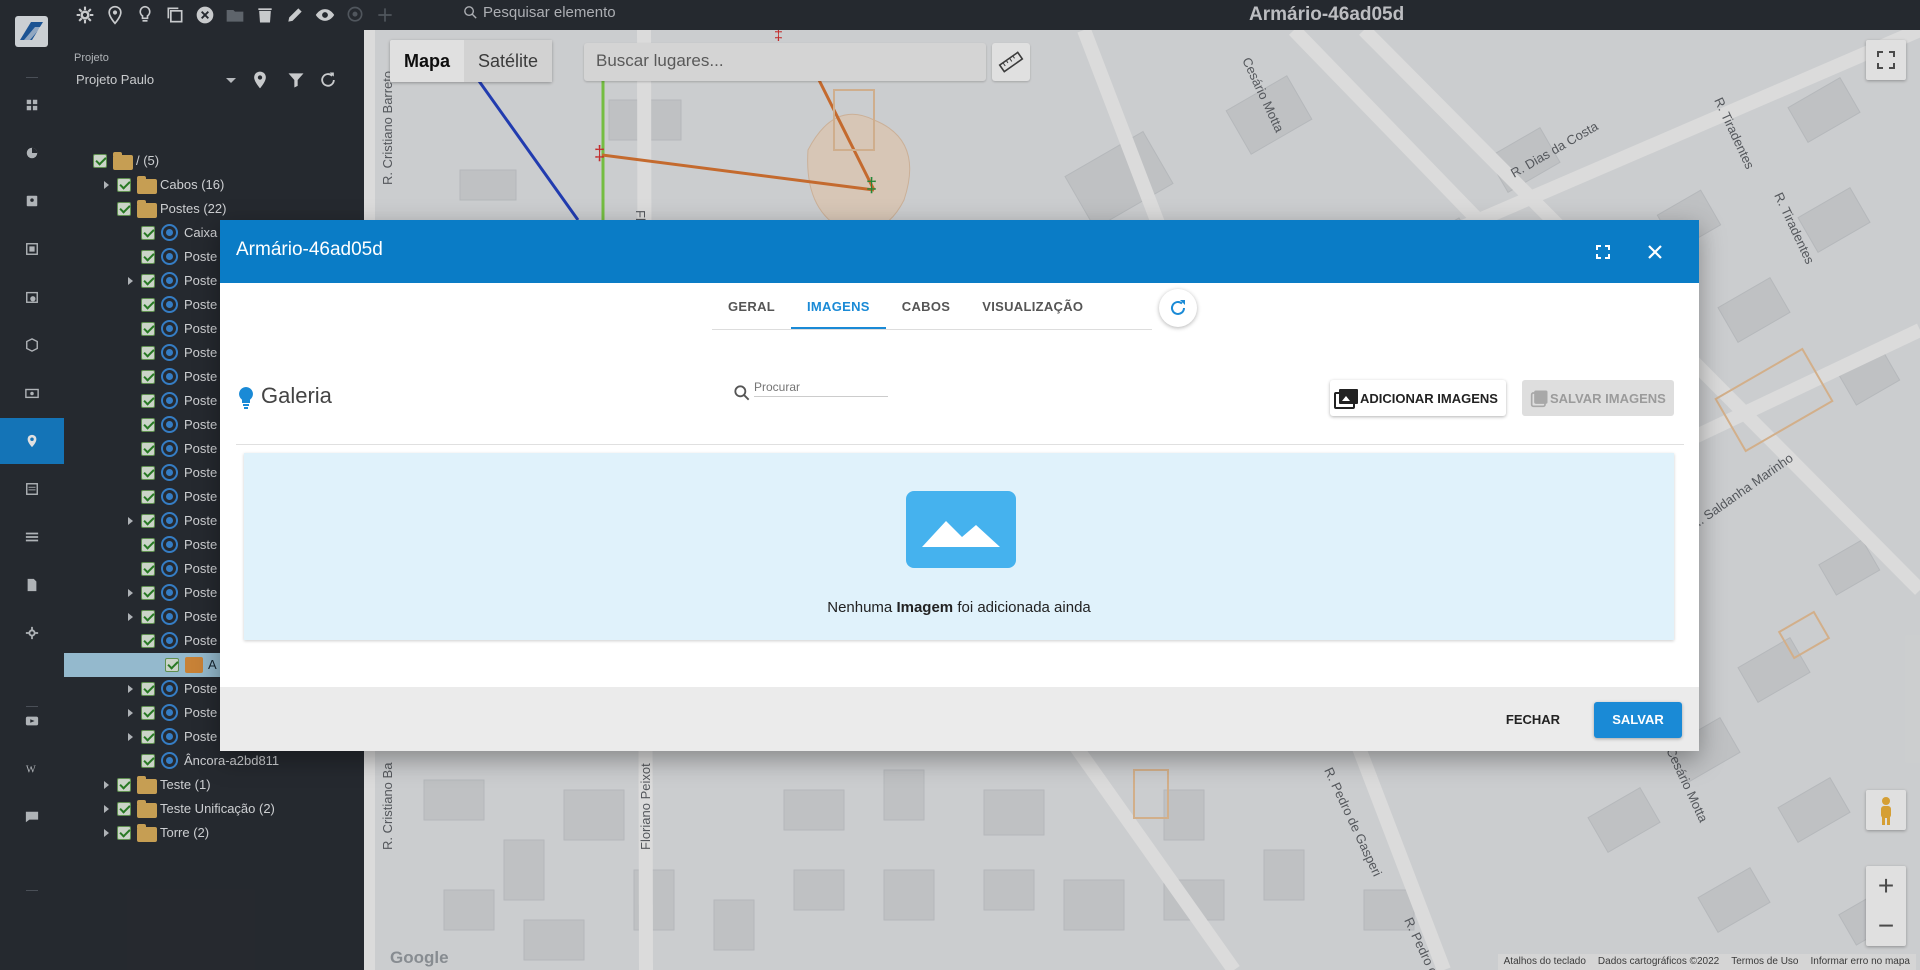 The height and width of the screenshot is (970, 1920). Describe the element at coordinates (1886, 886) in the screenshot. I see `zoom-in-button: +` at that location.